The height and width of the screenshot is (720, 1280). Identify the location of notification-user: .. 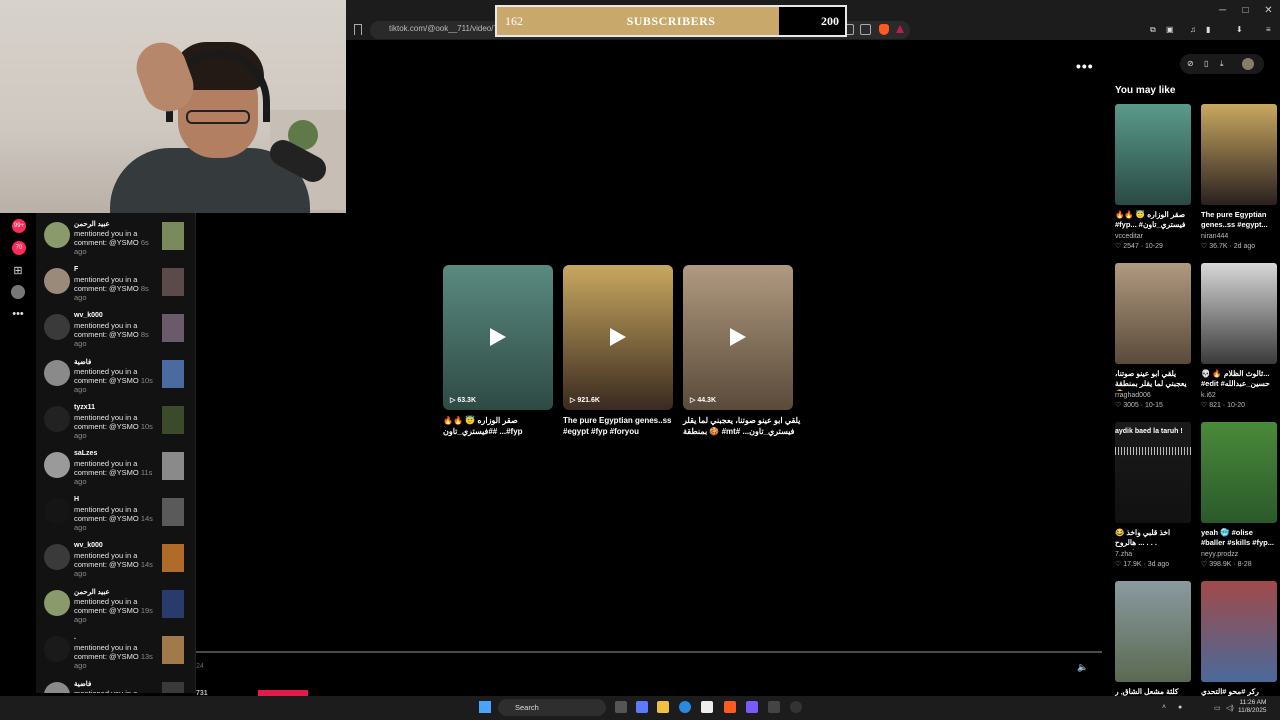
(75, 637).